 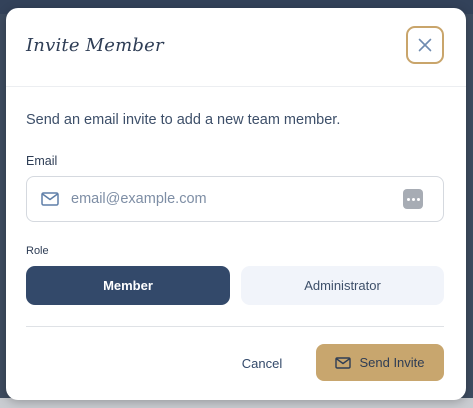 I want to click on close-icon, so click(x=425, y=45).